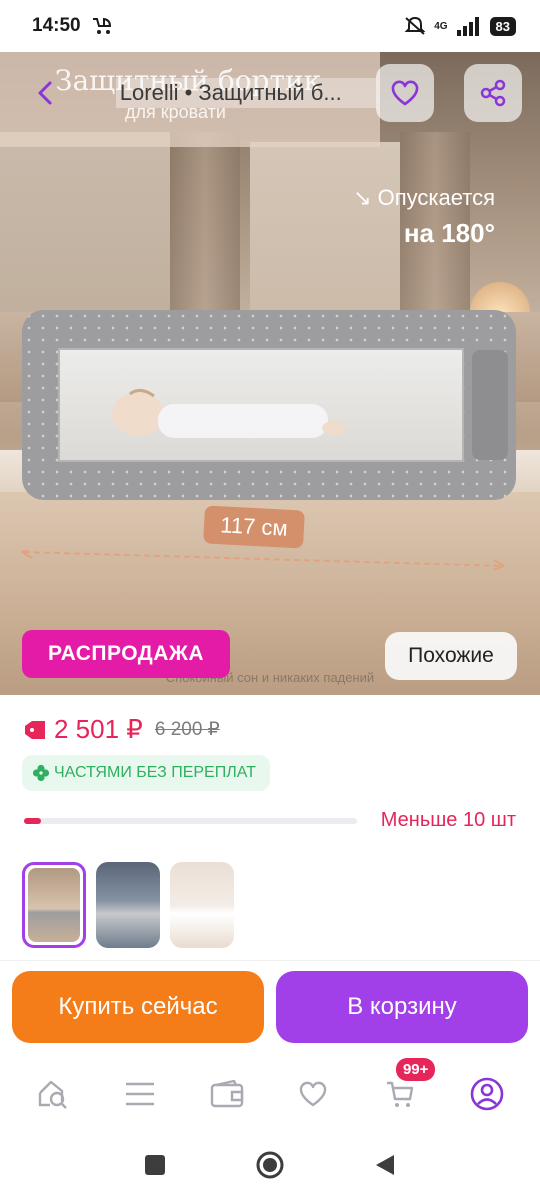 Image resolution: width=540 pixels, height=1200 pixels. Describe the element at coordinates (270, 1094) in the screenshot. I see `bottom-nav: 99+` at that location.